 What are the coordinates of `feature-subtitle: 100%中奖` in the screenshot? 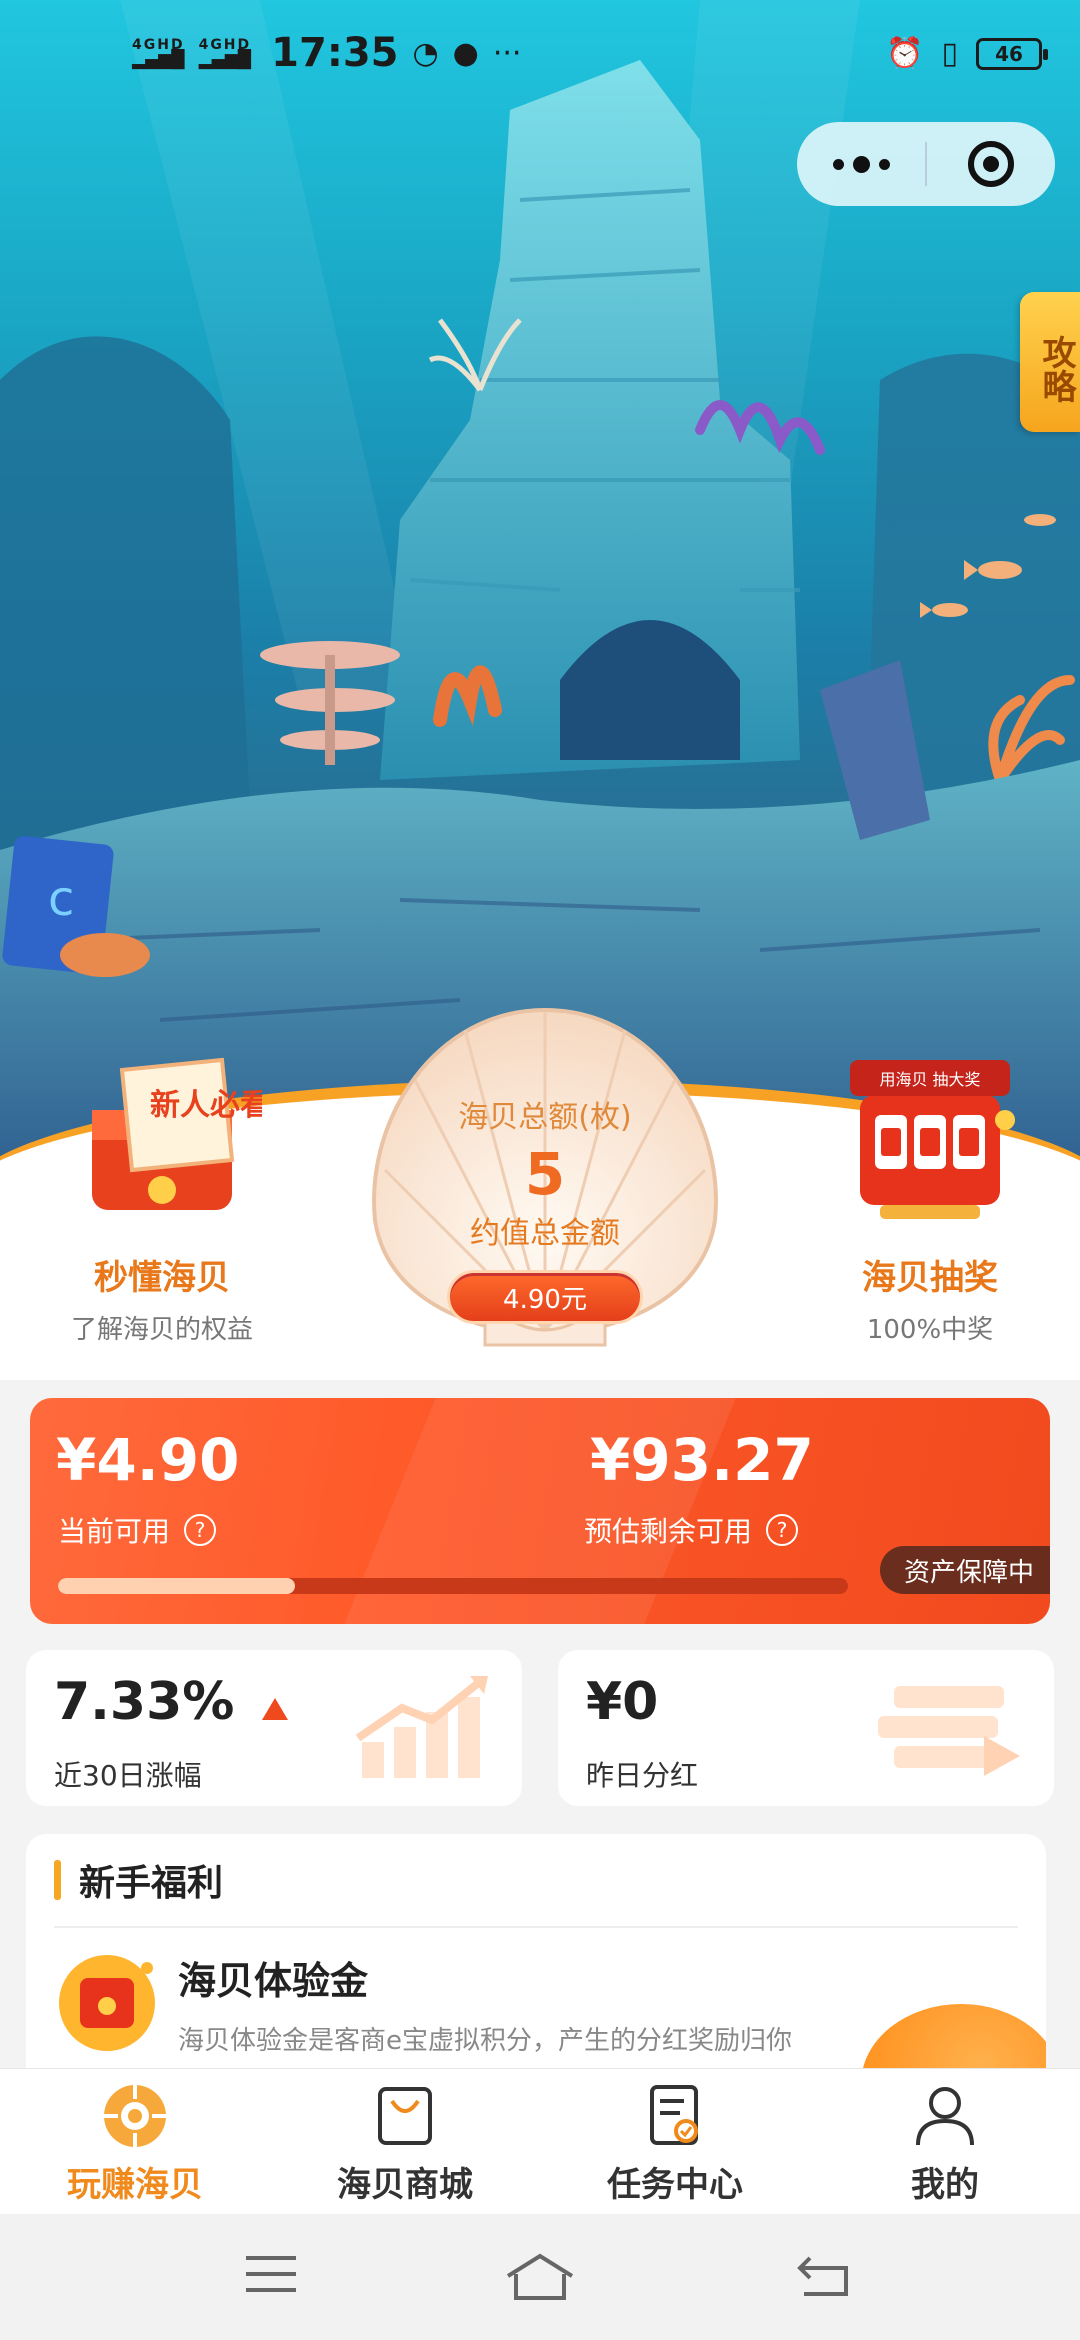 It's located at (930, 1330).